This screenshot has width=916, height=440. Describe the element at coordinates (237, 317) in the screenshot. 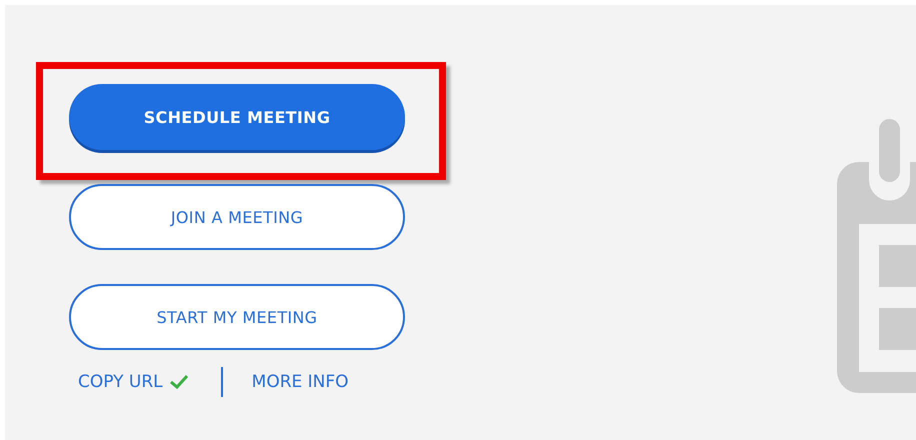

I see `meeting-button: START MY MEETING` at that location.